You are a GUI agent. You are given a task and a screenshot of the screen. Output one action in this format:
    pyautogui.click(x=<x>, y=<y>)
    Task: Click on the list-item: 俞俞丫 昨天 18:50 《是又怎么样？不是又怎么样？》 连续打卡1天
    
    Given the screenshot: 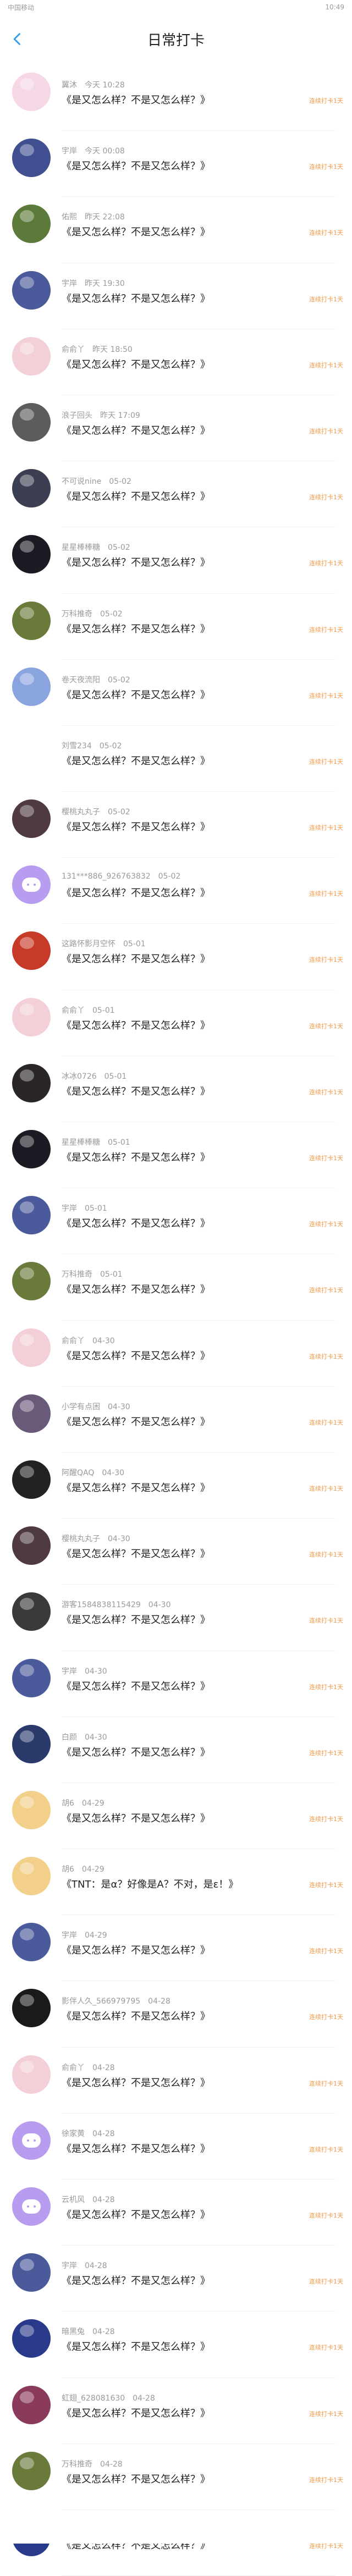 What is the action you would take?
    pyautogui.click(x=176, y=362)
    